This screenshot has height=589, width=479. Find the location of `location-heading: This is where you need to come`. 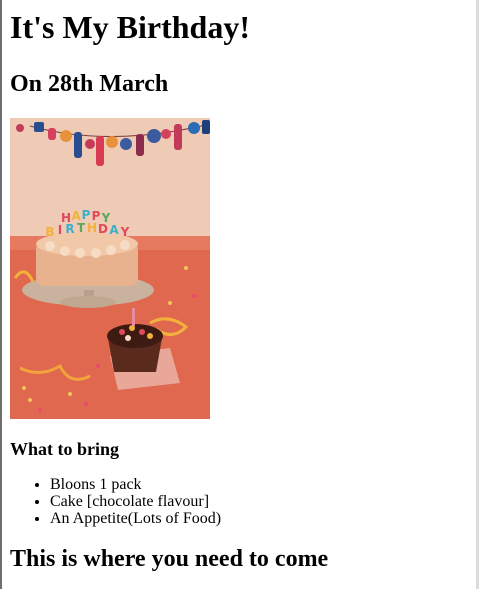

location-heading: This is where you need to come is located at coordinates (169, 559).